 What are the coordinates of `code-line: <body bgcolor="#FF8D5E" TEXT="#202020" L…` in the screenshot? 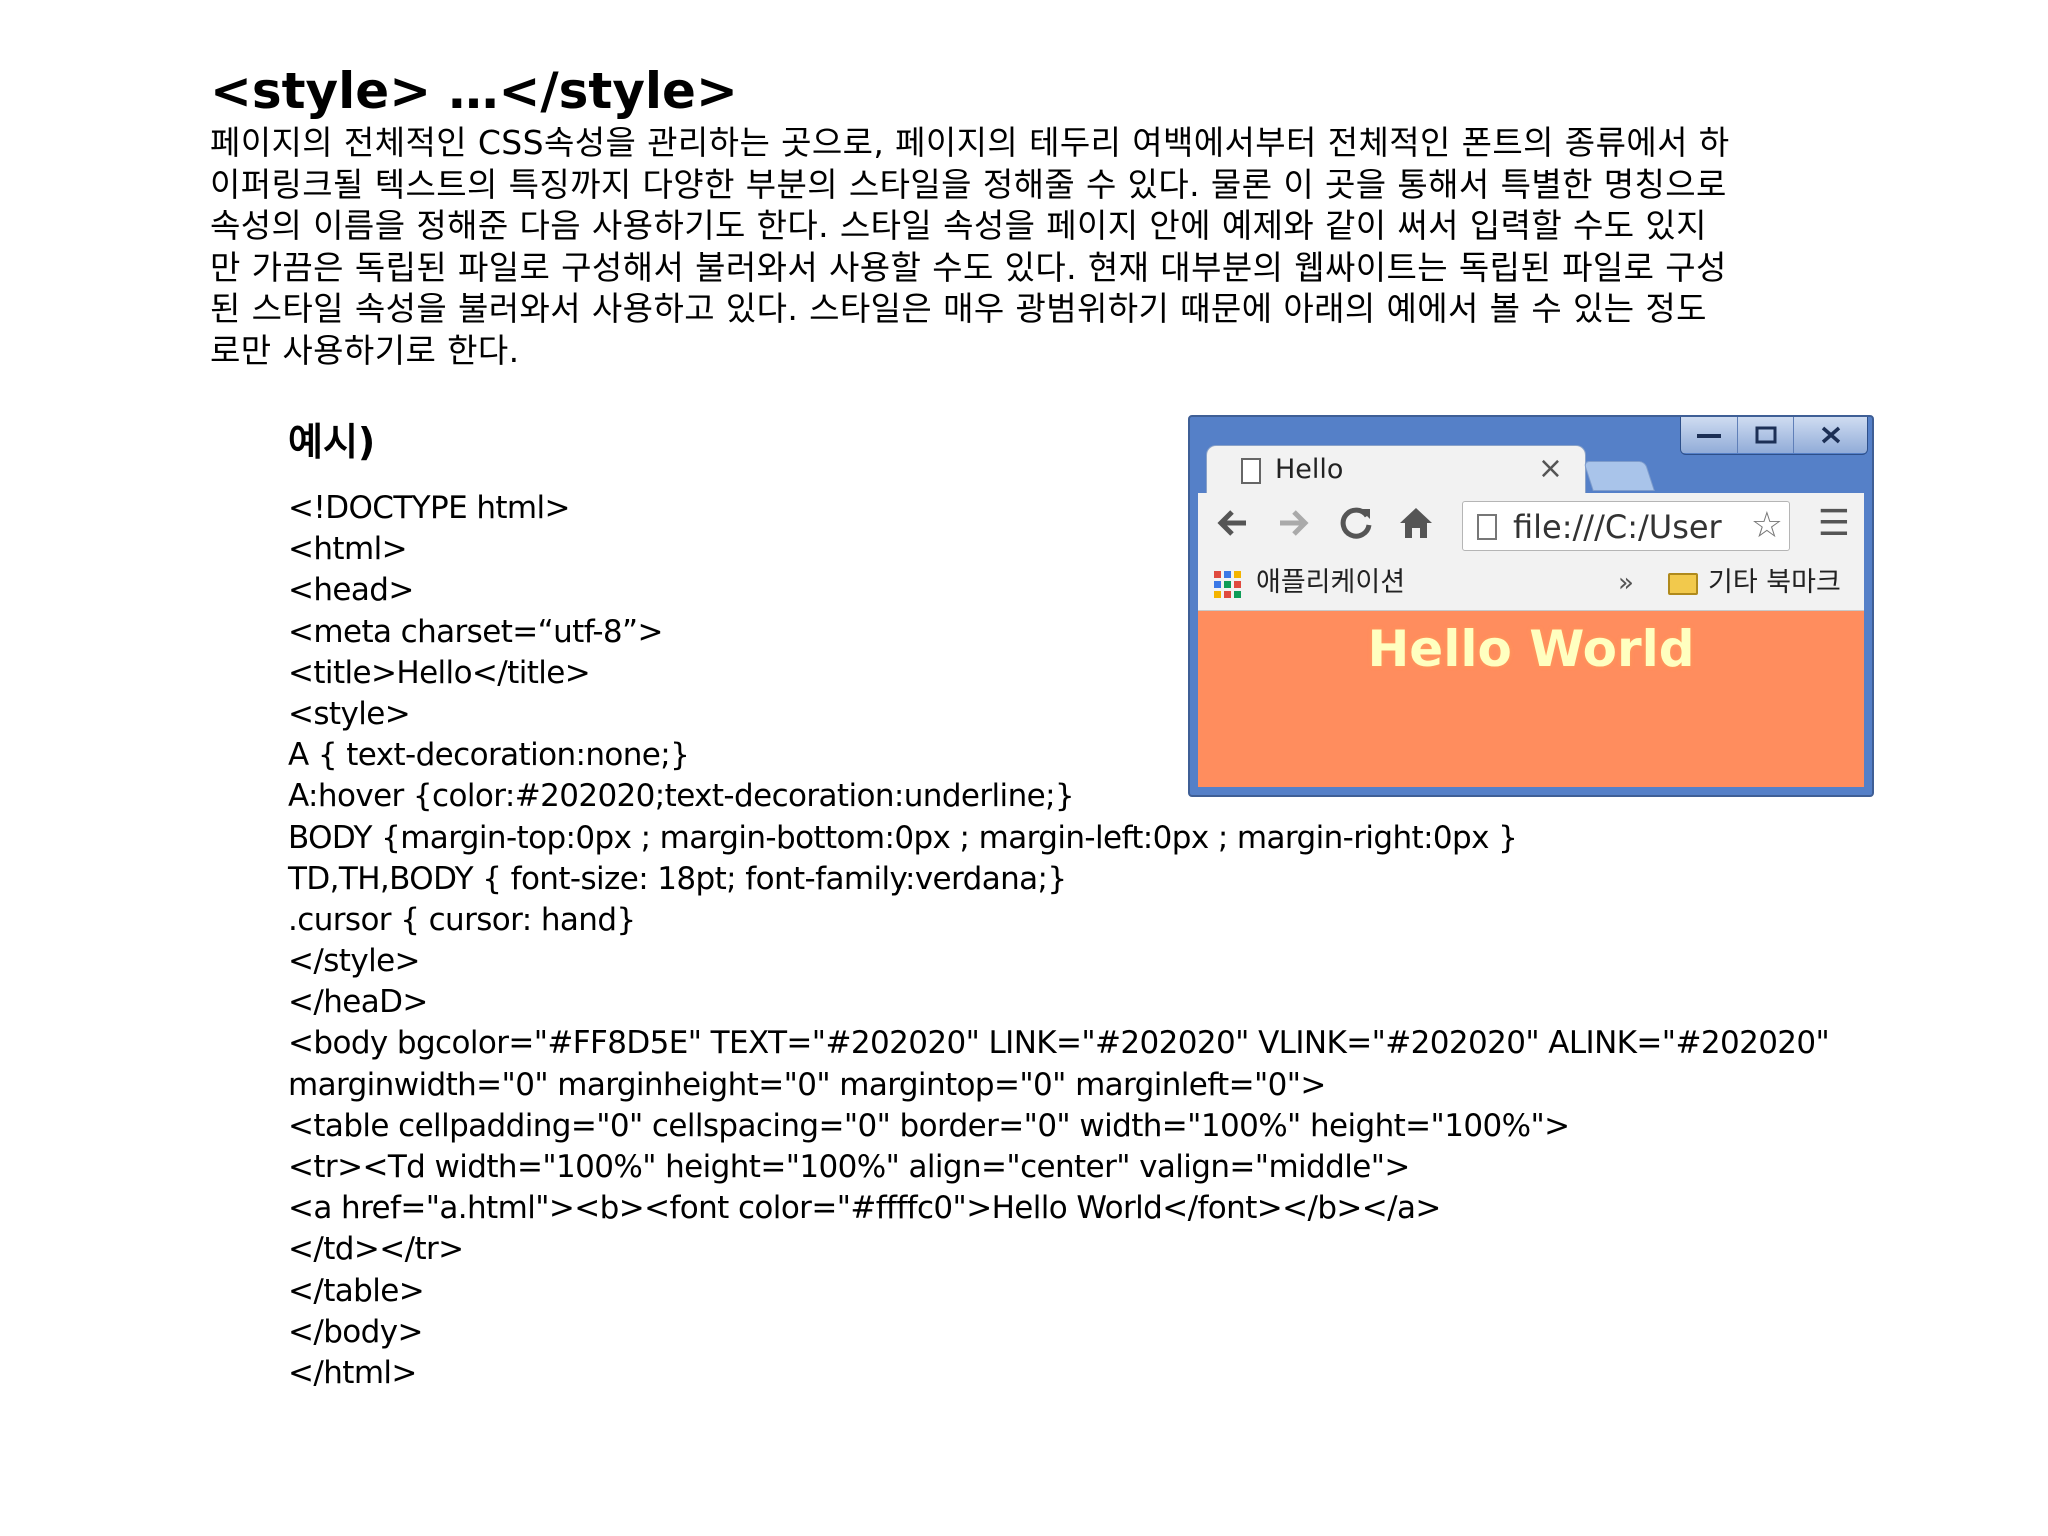 It's located at (1059, 1043).